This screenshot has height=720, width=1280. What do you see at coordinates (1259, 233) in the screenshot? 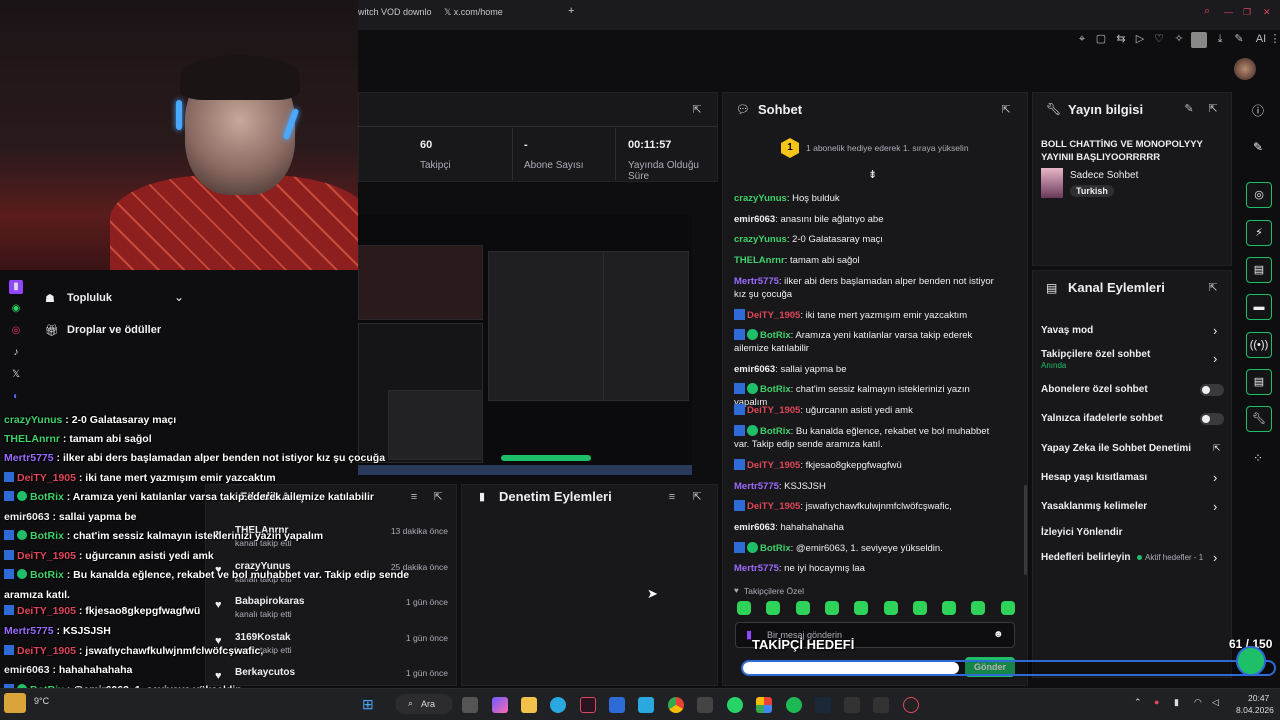
I see `rail-button-lightning: ⚡︎` at bounding box center [1259, 233].